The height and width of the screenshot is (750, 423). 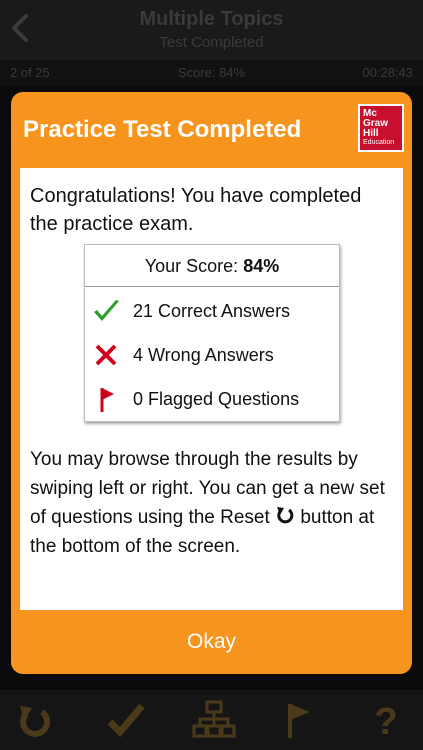 I want to click on score-readout: Score: 84%, so click(x=211, y=72).